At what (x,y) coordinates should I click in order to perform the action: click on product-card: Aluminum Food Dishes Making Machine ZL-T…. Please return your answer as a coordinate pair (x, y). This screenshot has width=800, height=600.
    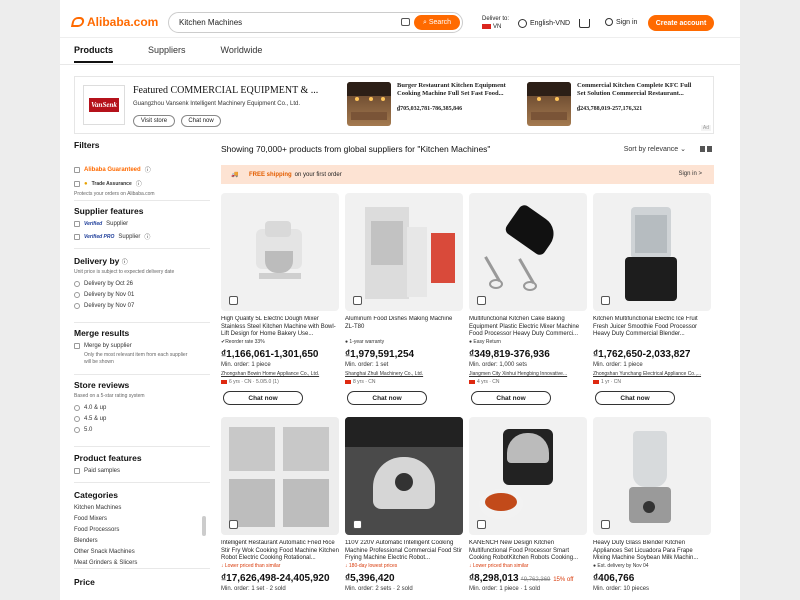
    Looking at the image, I should click on (404, 299).